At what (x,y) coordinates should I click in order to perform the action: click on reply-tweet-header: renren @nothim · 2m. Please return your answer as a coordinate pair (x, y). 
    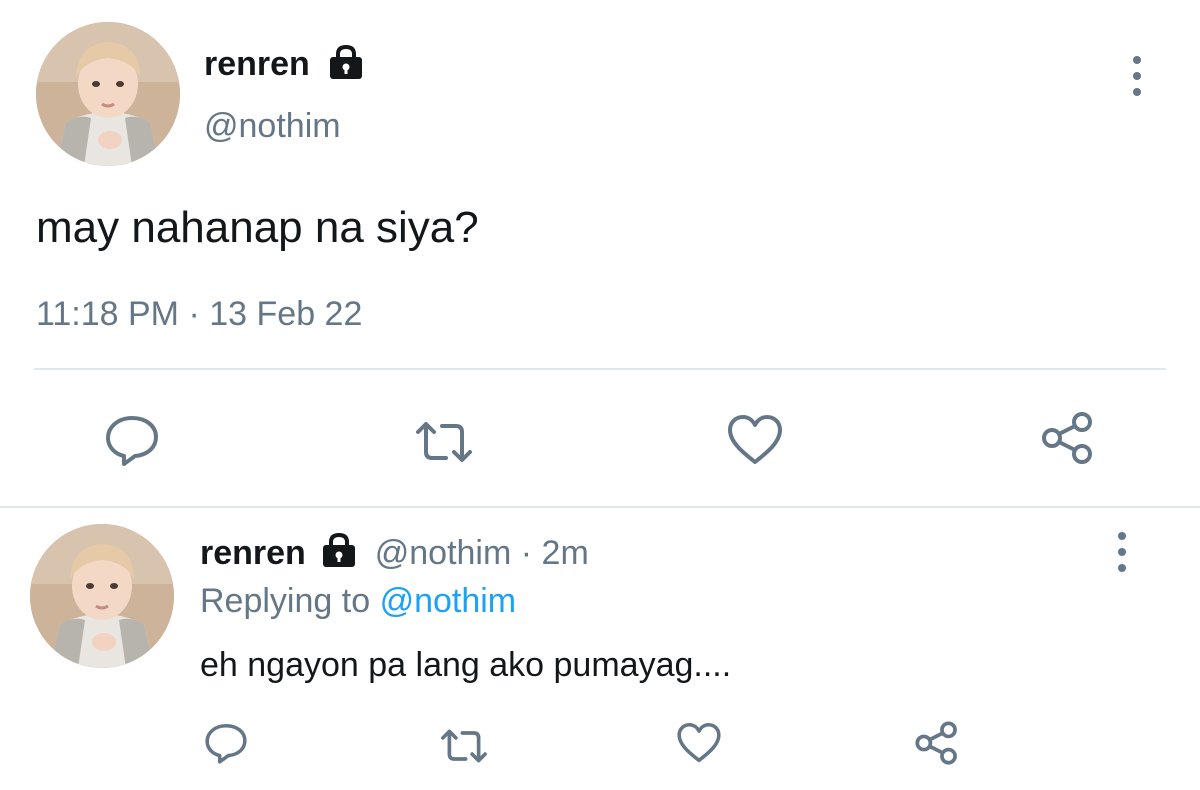
    Looking at the image, I should click on (394, 553).